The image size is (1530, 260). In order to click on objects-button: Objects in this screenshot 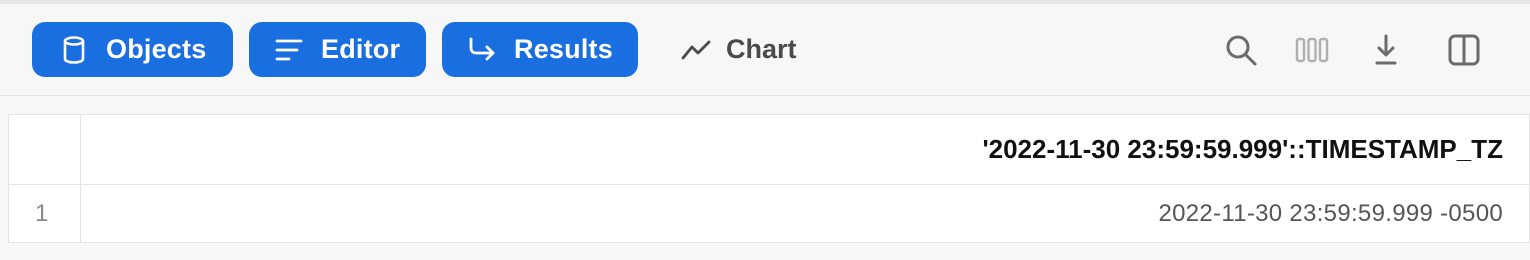, I will do `click(132, 49)`.